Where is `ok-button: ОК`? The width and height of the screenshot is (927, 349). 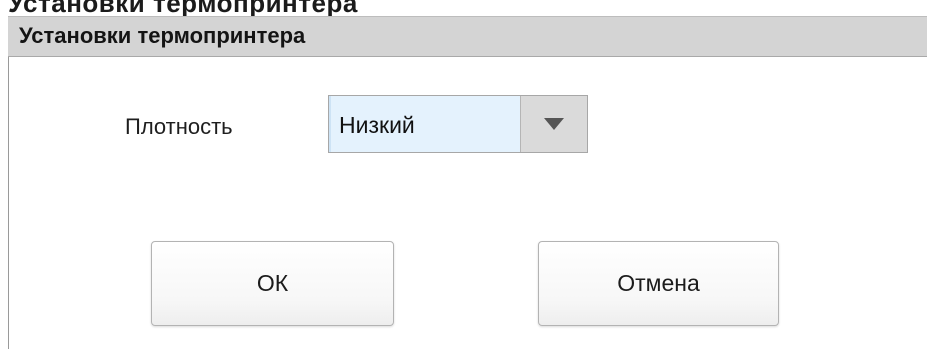 ok-button: ОК is located at coordinates (272, 283).